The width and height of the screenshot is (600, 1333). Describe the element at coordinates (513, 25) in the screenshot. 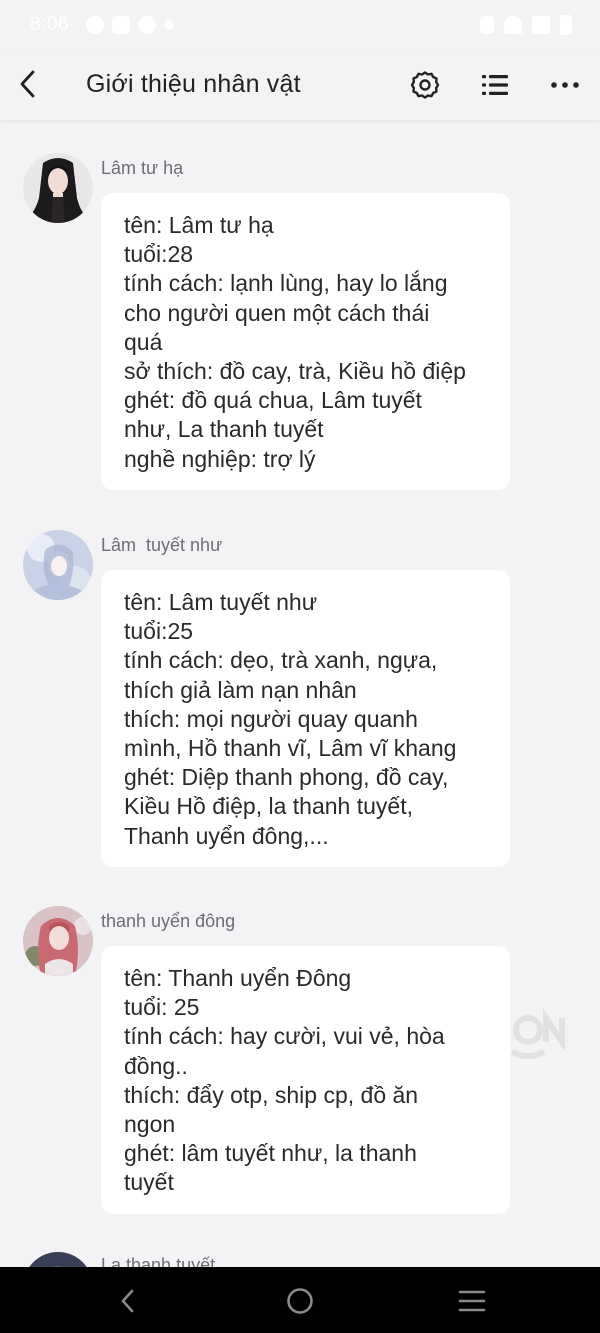

I see `wifi-icon` at that location.